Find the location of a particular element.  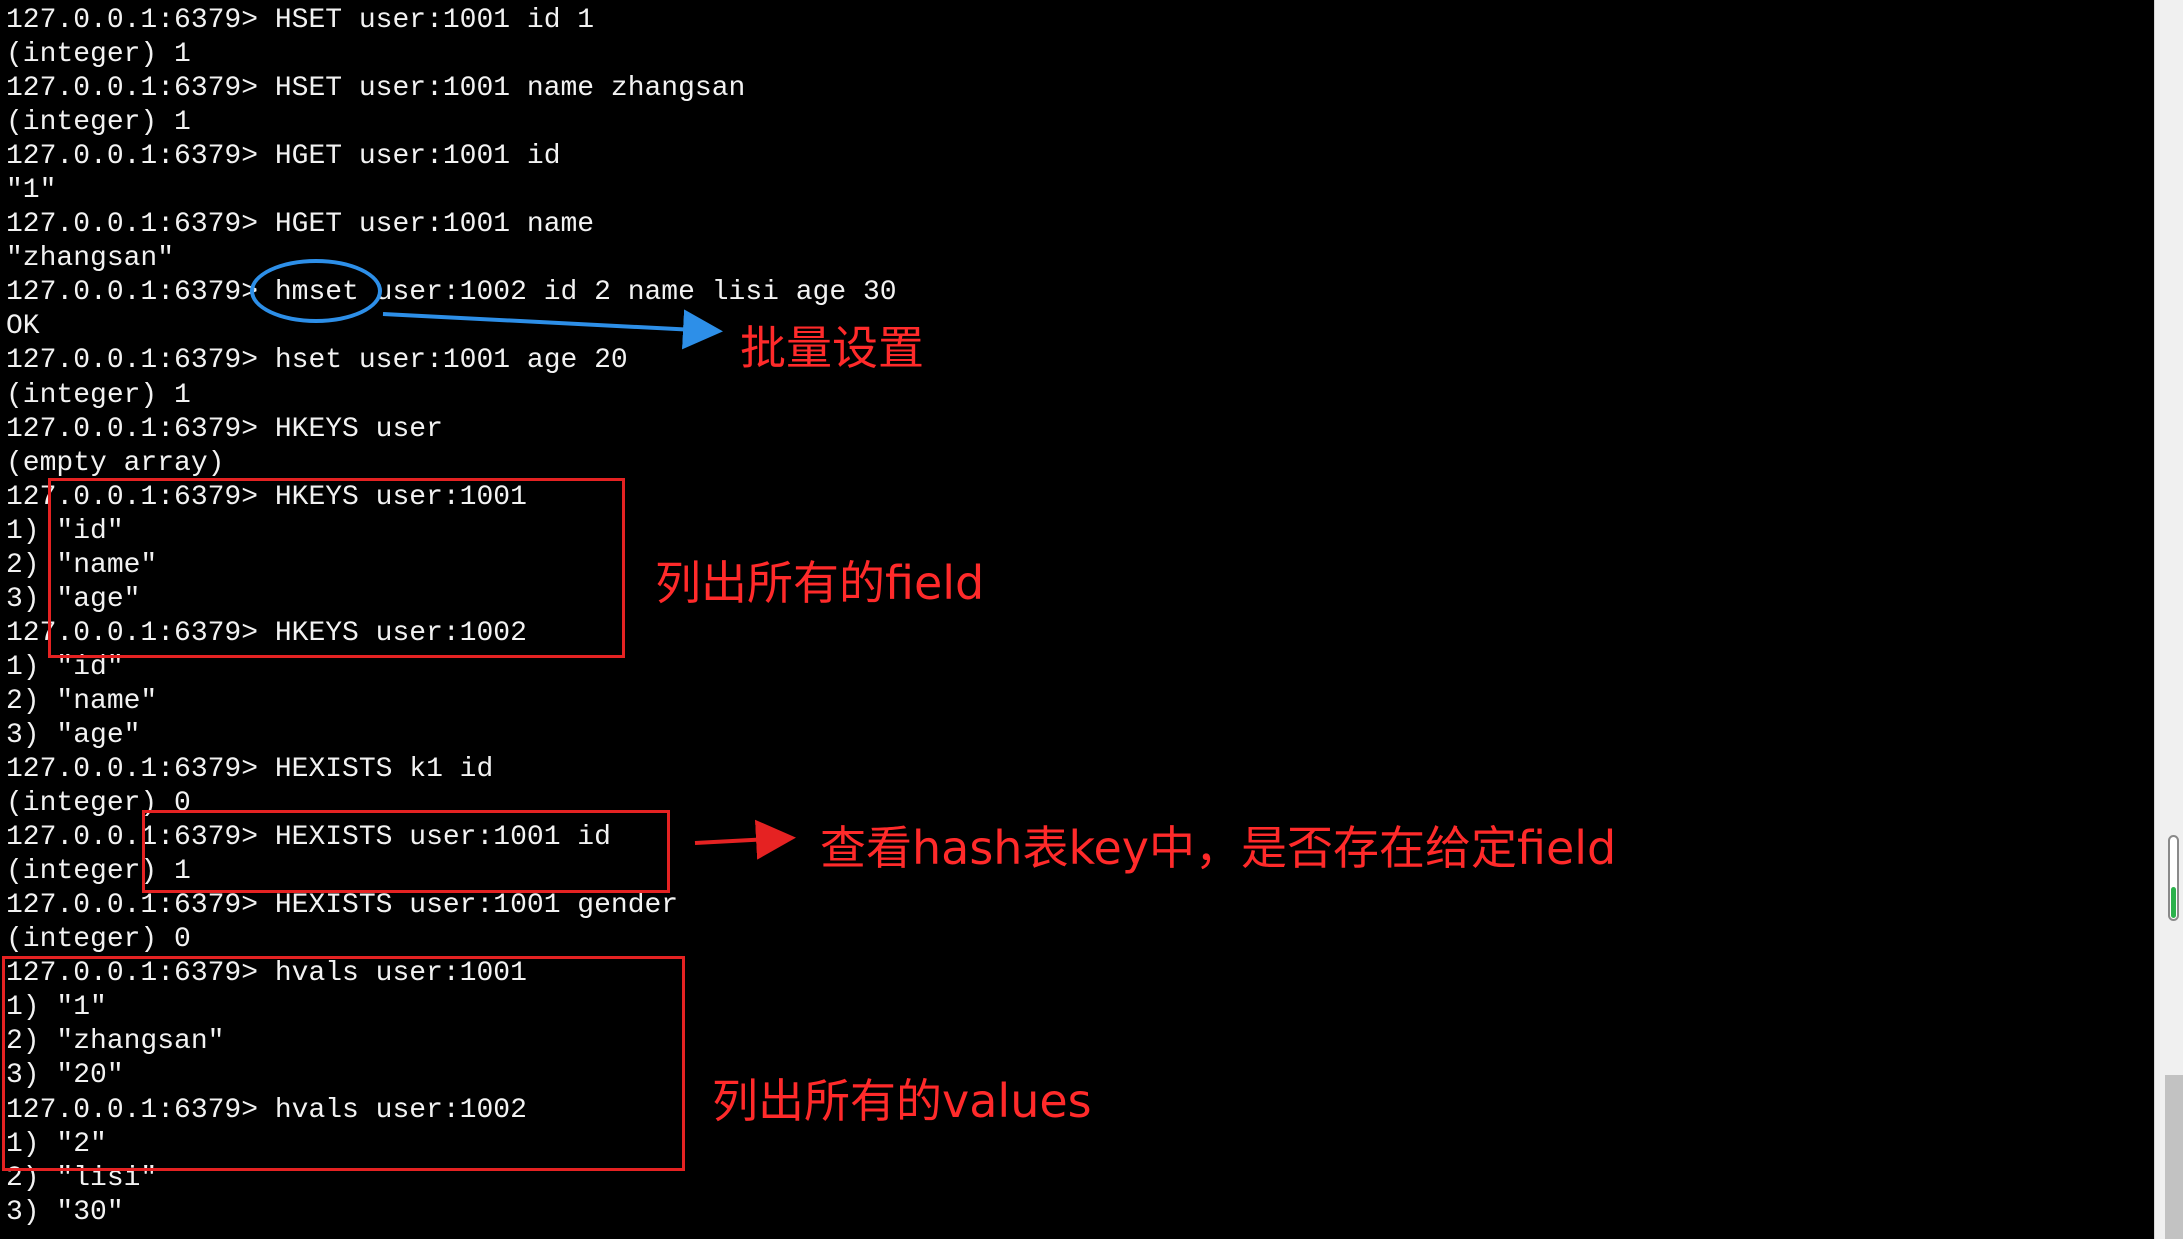

terminal-line: 2) "name" is located at coordinates (82, 701).